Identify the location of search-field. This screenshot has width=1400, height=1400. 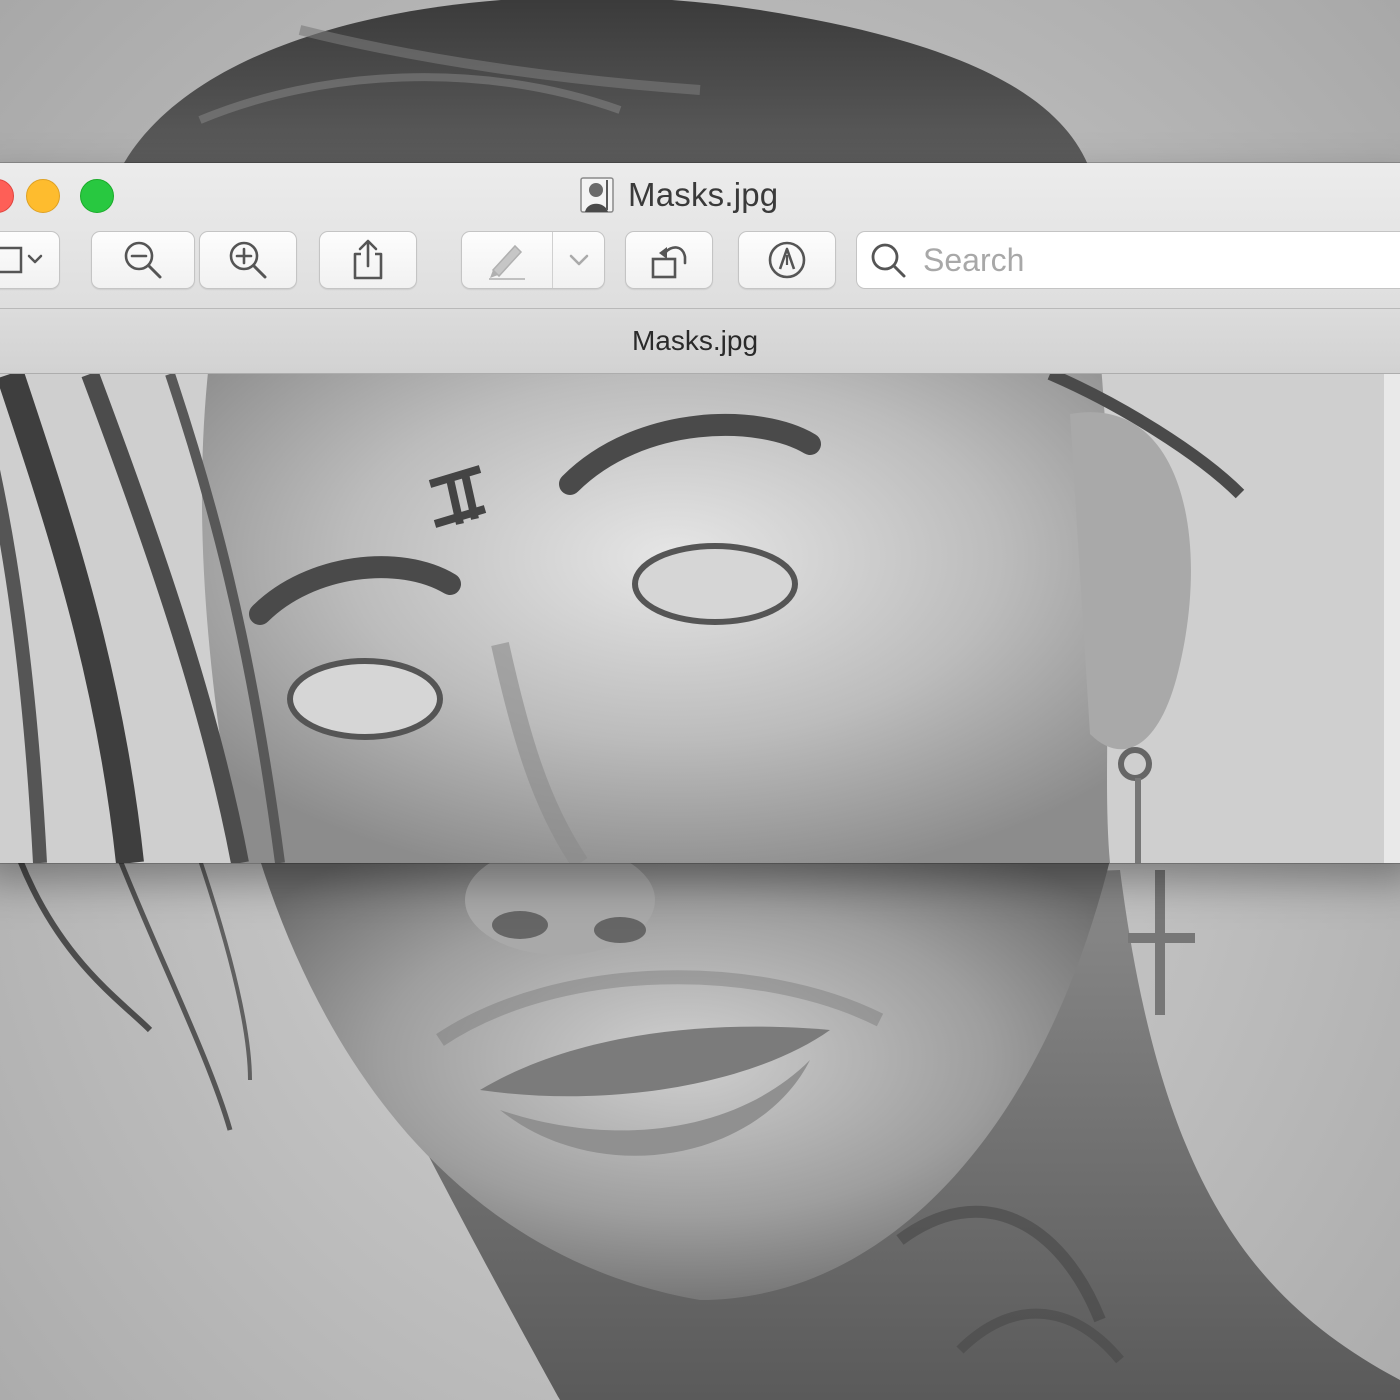
(1128, 260).